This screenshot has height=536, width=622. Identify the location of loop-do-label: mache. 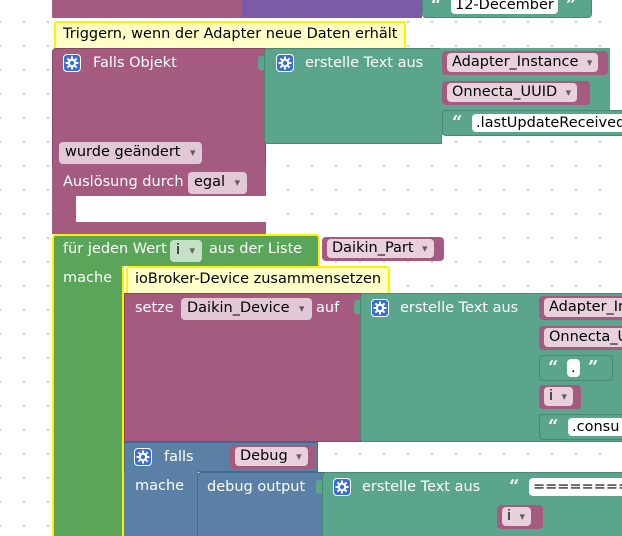
(88, 278).